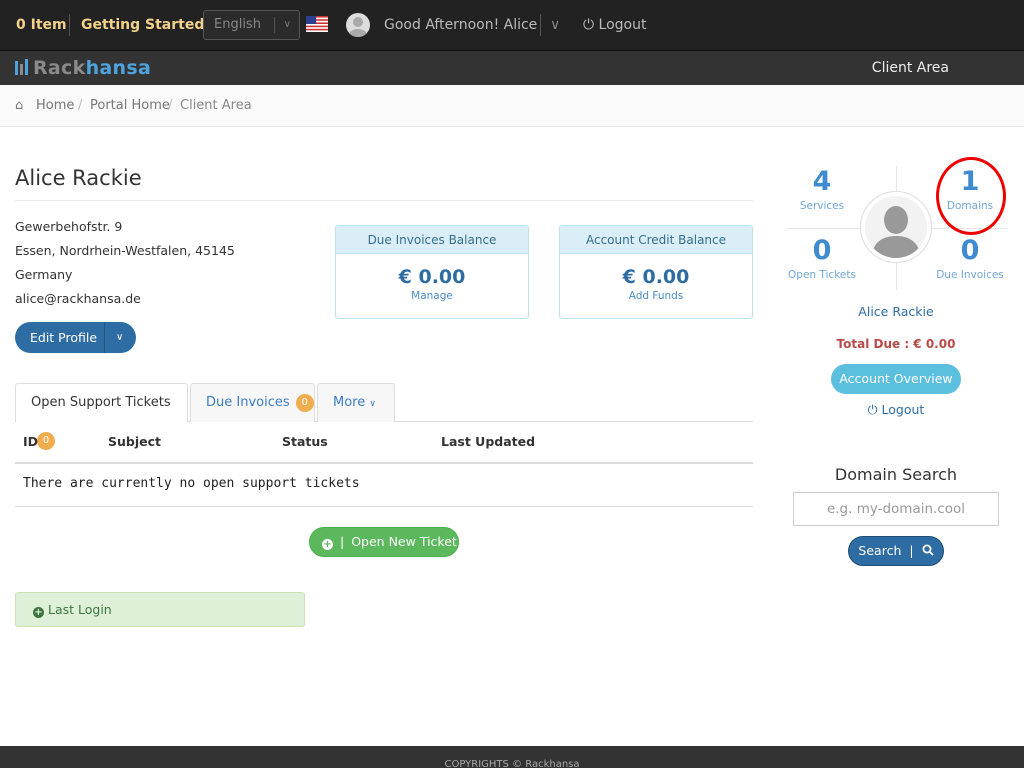  What do you see at coordinates (19, 105) in the screenshot?
I see `home-icon: ⌂` at bounding box center [19, 105].